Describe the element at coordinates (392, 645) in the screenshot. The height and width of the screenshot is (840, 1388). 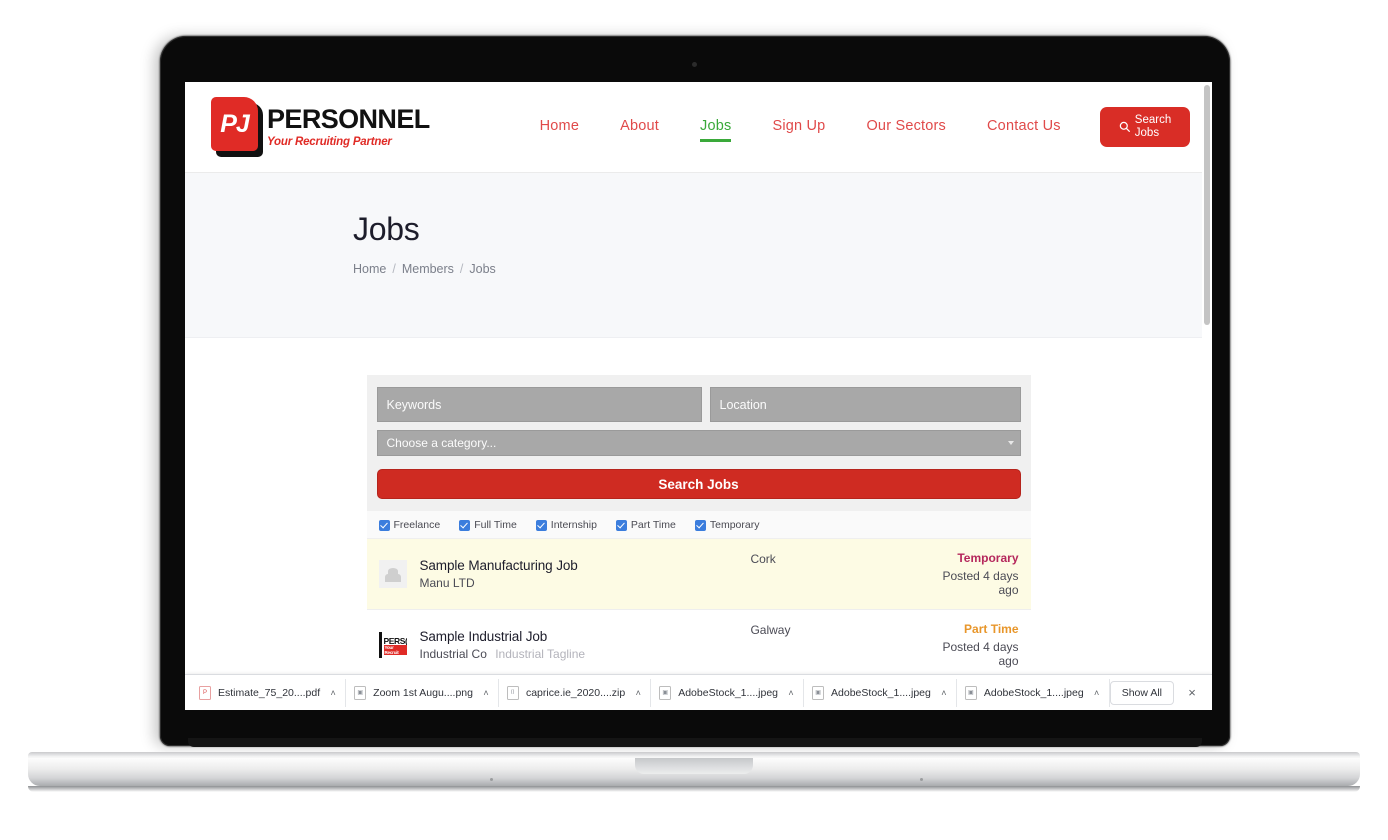
I see `pj-personnel-logo-icon: PERS( Your Recruit` at that location.